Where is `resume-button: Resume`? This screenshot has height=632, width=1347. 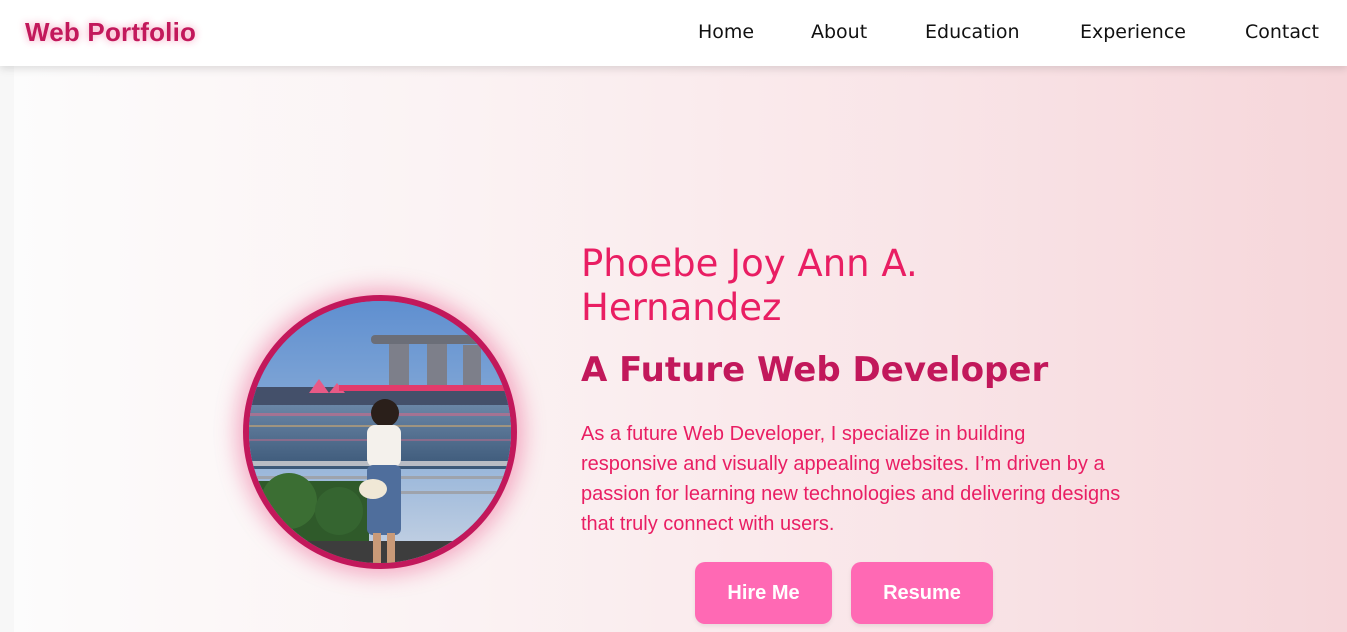
resume-button: Resume is located at coordinates (922, 593).